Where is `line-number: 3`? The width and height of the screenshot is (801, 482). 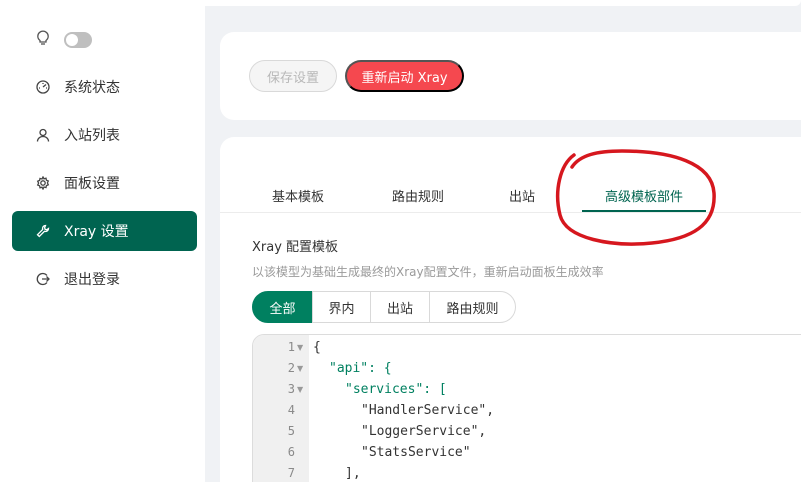 line-number: 3 is located at coordinates (291, 389).